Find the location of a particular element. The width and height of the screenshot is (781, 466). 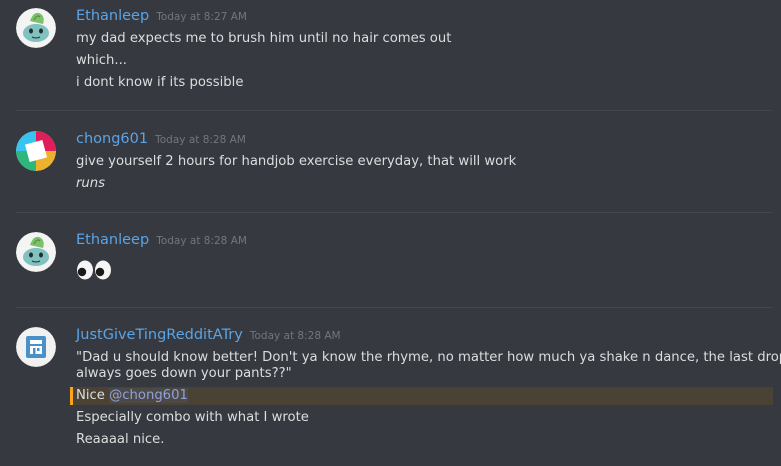

message-text: Especially combo with what I wrote is located at coordinates (192, 417).